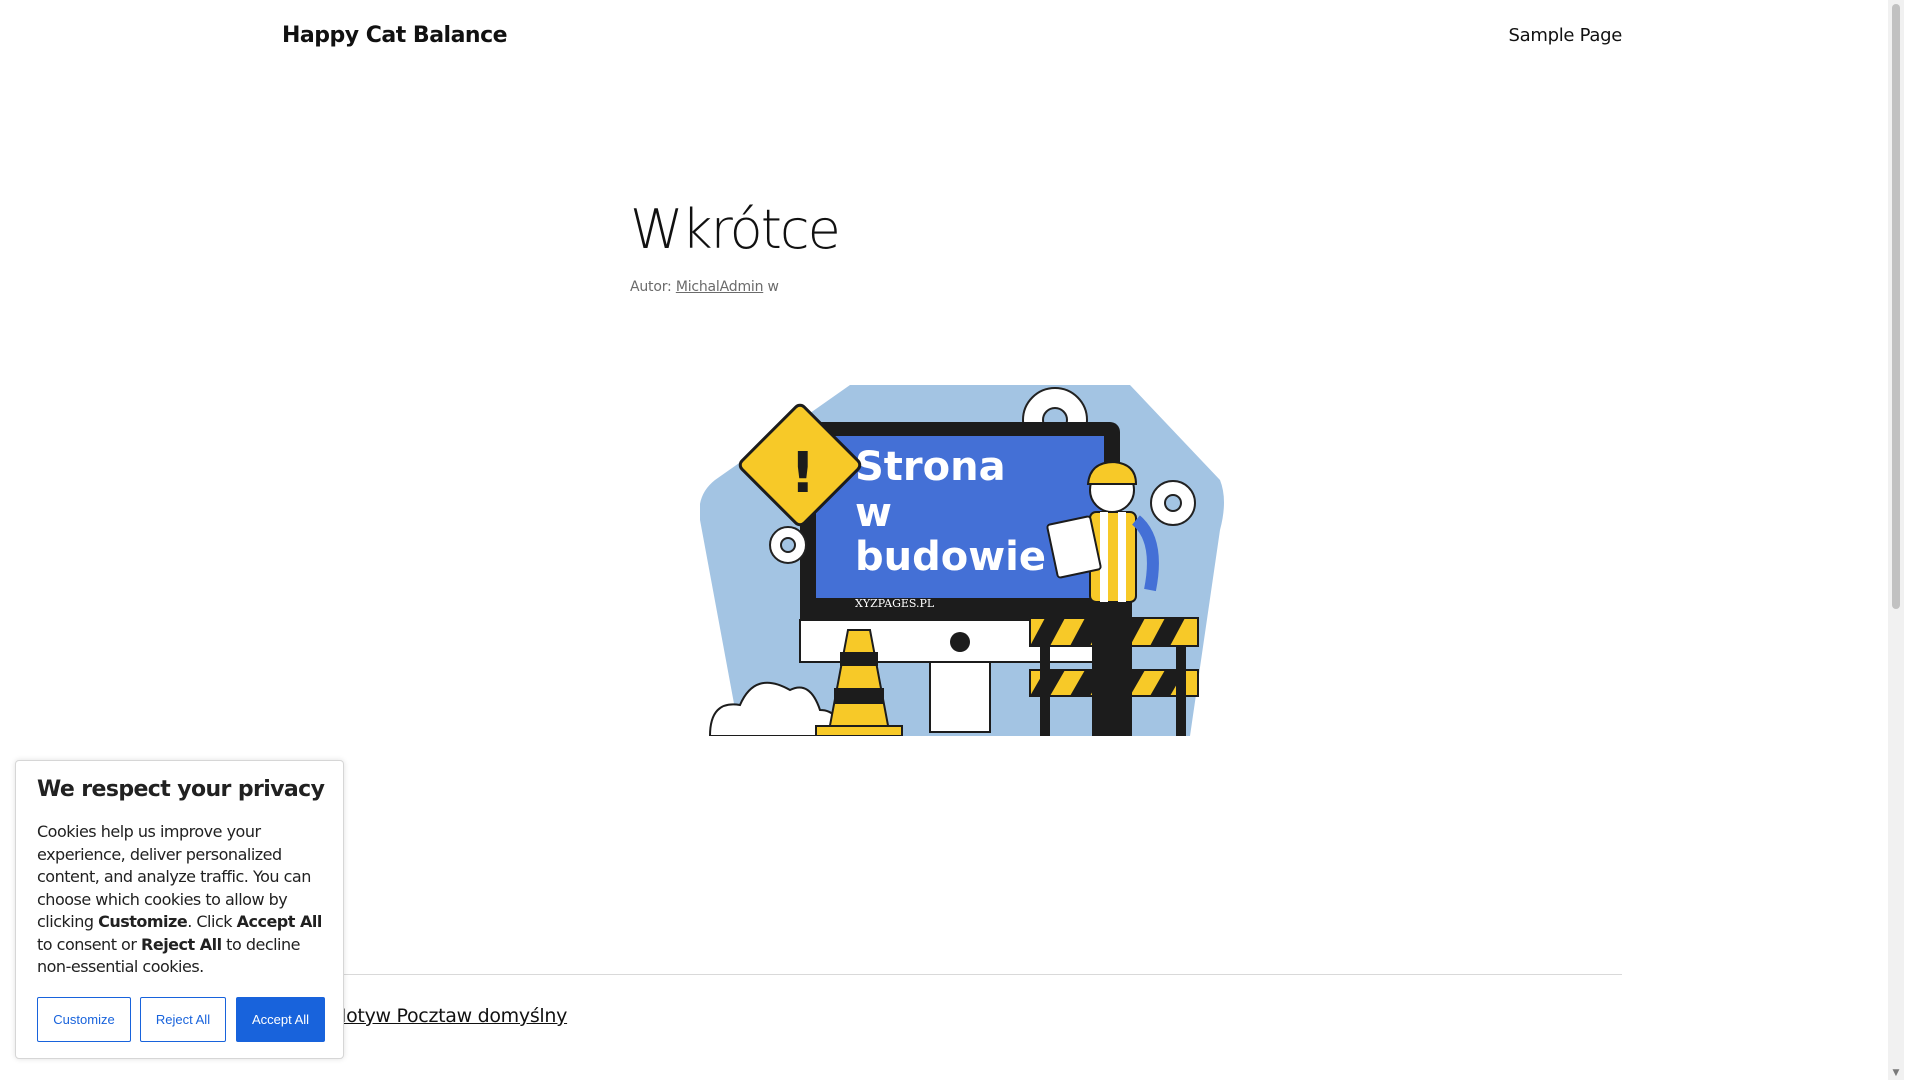 Image resolution: width=1920 pixels, height=1080 pixels. Describe the element at coordinates (873, 513) in the screenshot. I see `sign-line-2: w` at that location.